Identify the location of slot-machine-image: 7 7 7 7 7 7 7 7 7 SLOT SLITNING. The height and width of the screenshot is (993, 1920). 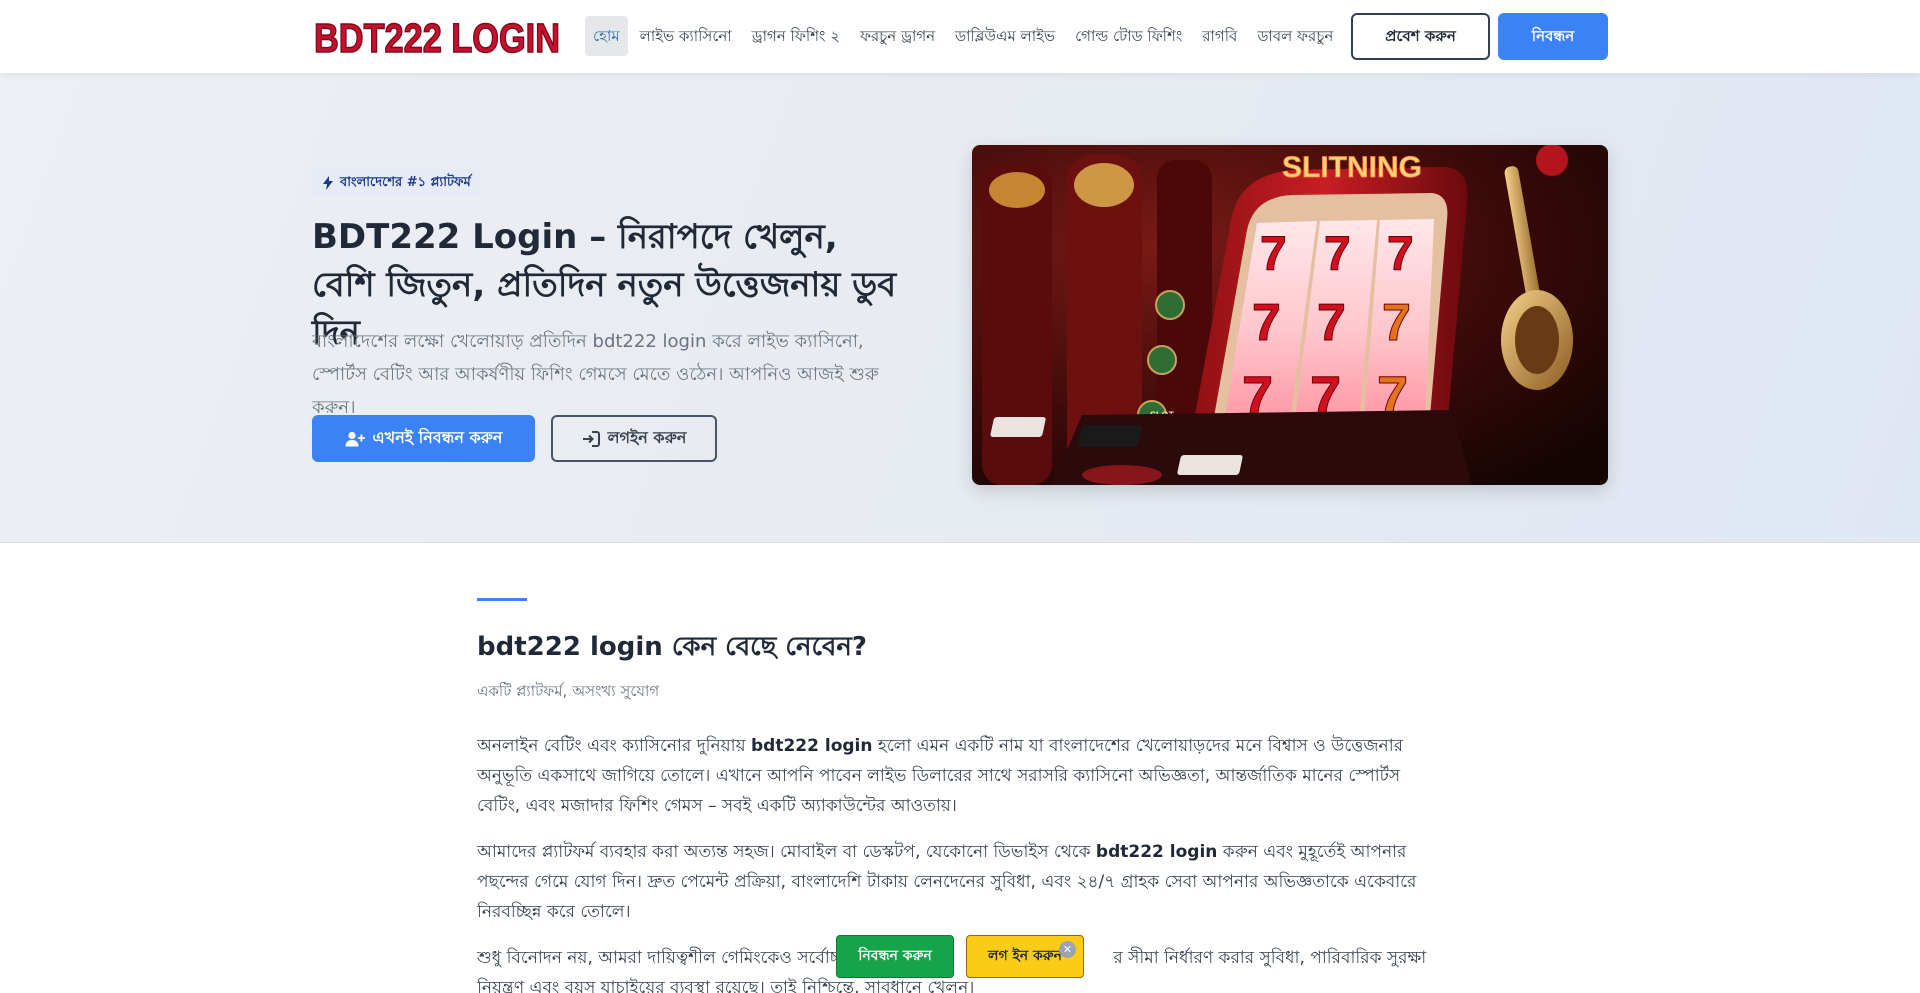
(1290, 315).